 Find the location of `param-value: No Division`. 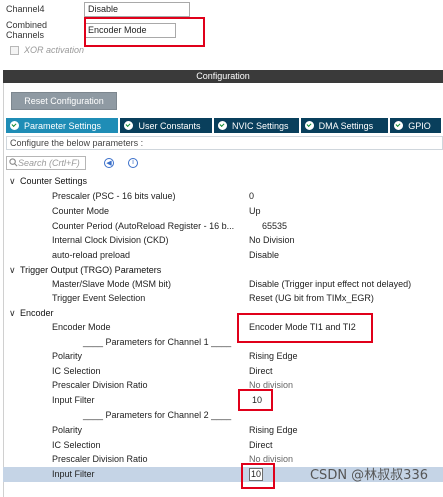

param-value: No Division is located at coordinates (272, 240).